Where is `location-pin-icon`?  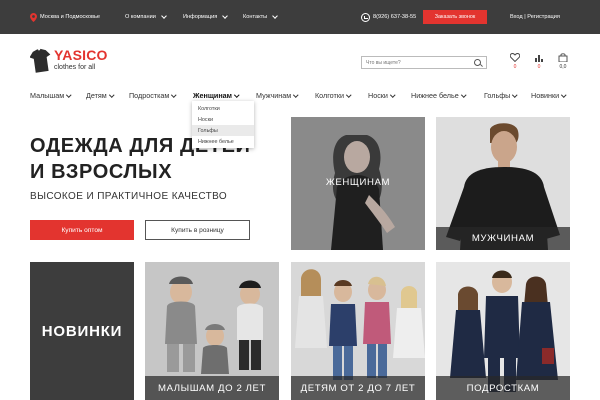
location-pin-icon is located at coordinates (33, 17).